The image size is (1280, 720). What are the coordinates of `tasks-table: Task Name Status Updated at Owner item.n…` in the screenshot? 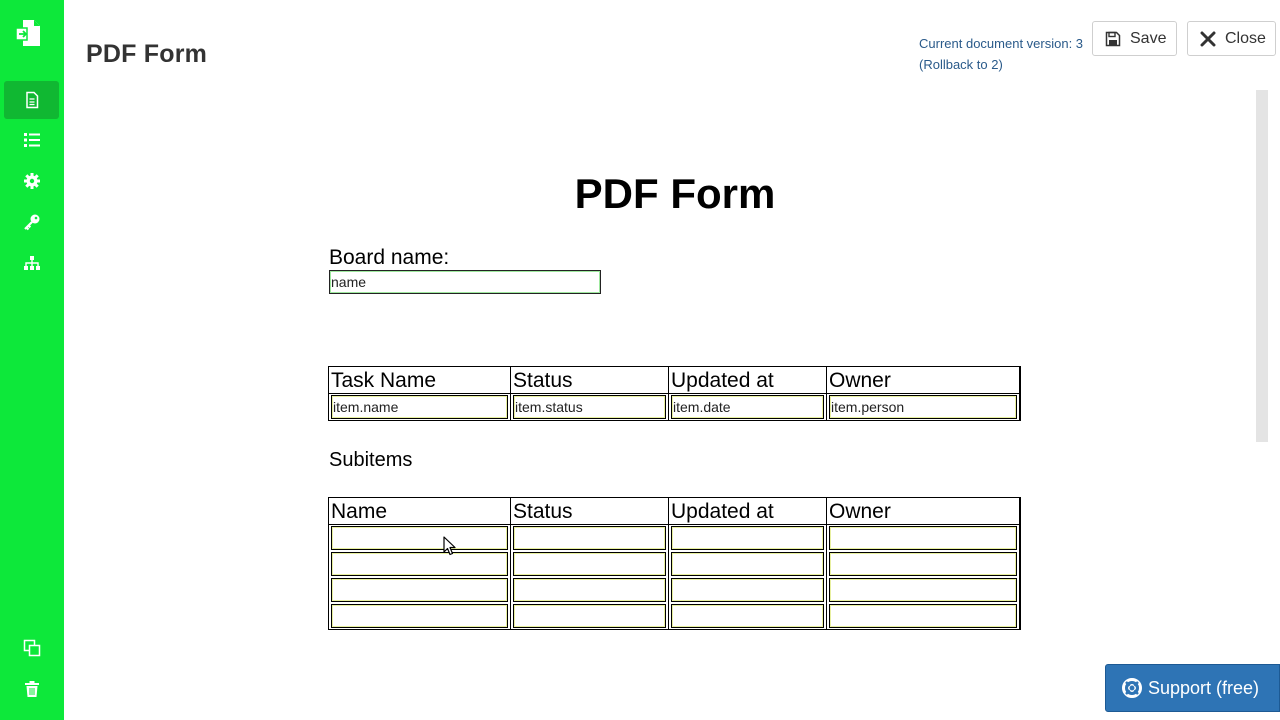 It's located at (674, 393).